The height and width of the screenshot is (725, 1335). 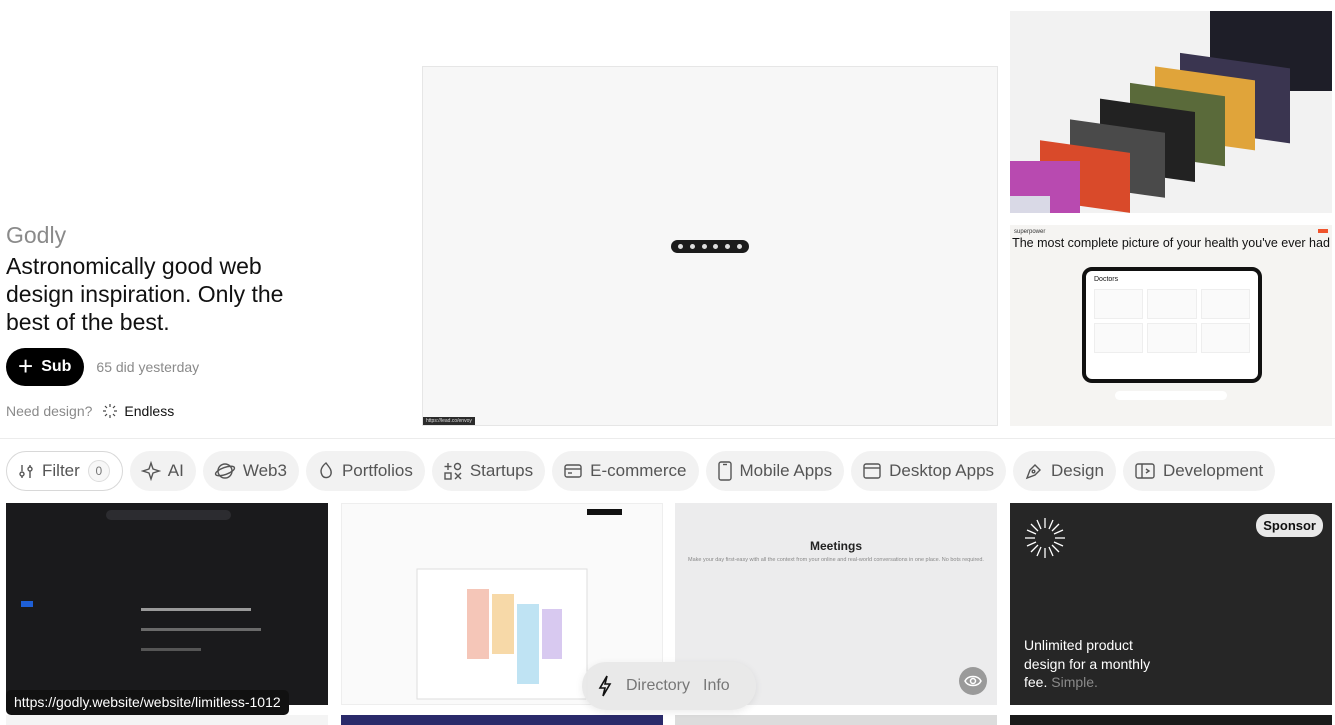 I want to click on thumbnail-artwork, so click(x=141, y=580).